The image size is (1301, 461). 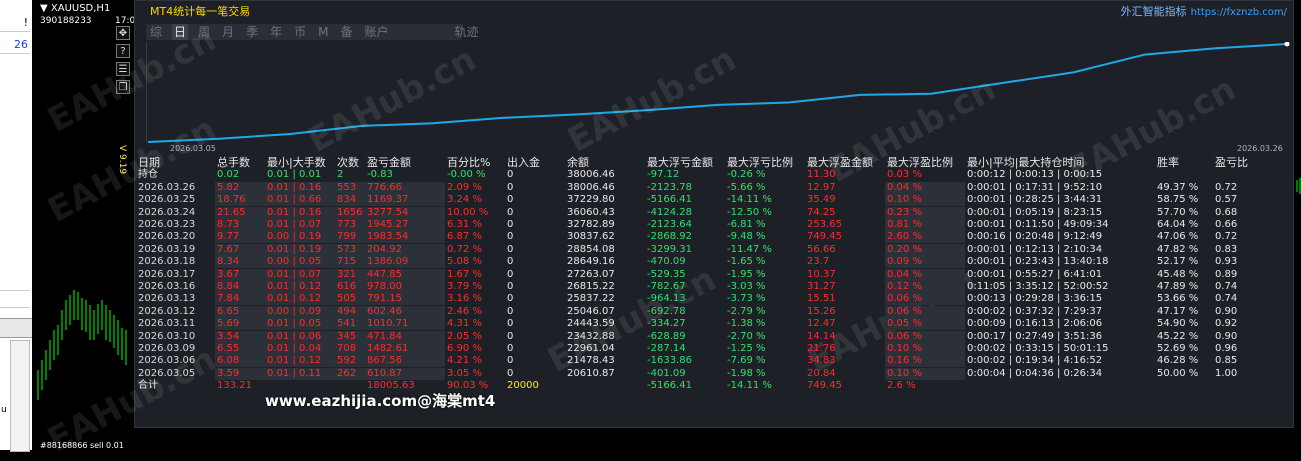 I want to click on table-cell: 1386.09, so click(x=388, y=262).